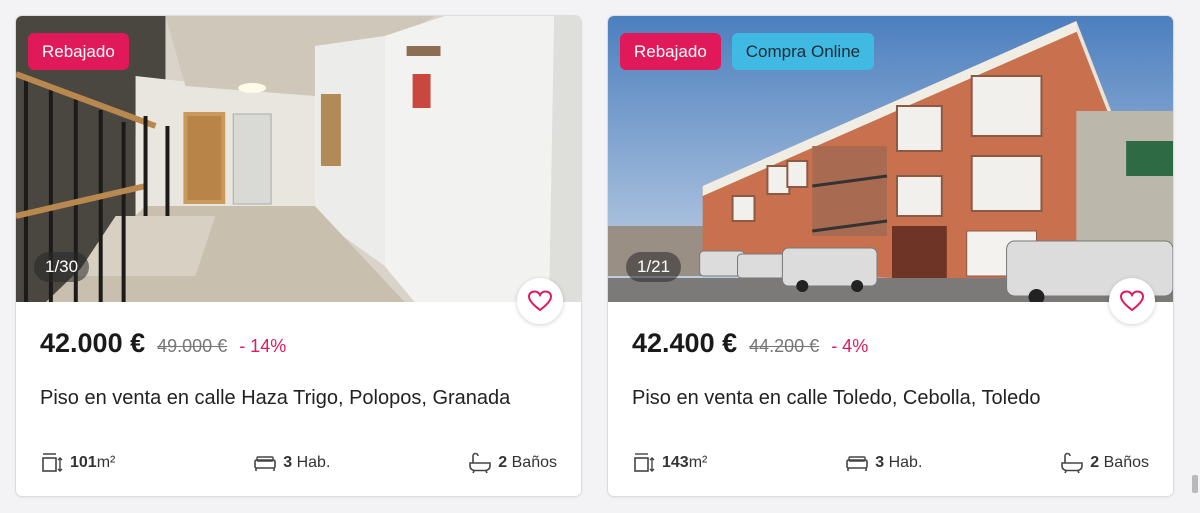 Image resolution: width=1200 pixels, height=513 pixels. I want to click on current-price: 42.000 €, so click(93, 343).